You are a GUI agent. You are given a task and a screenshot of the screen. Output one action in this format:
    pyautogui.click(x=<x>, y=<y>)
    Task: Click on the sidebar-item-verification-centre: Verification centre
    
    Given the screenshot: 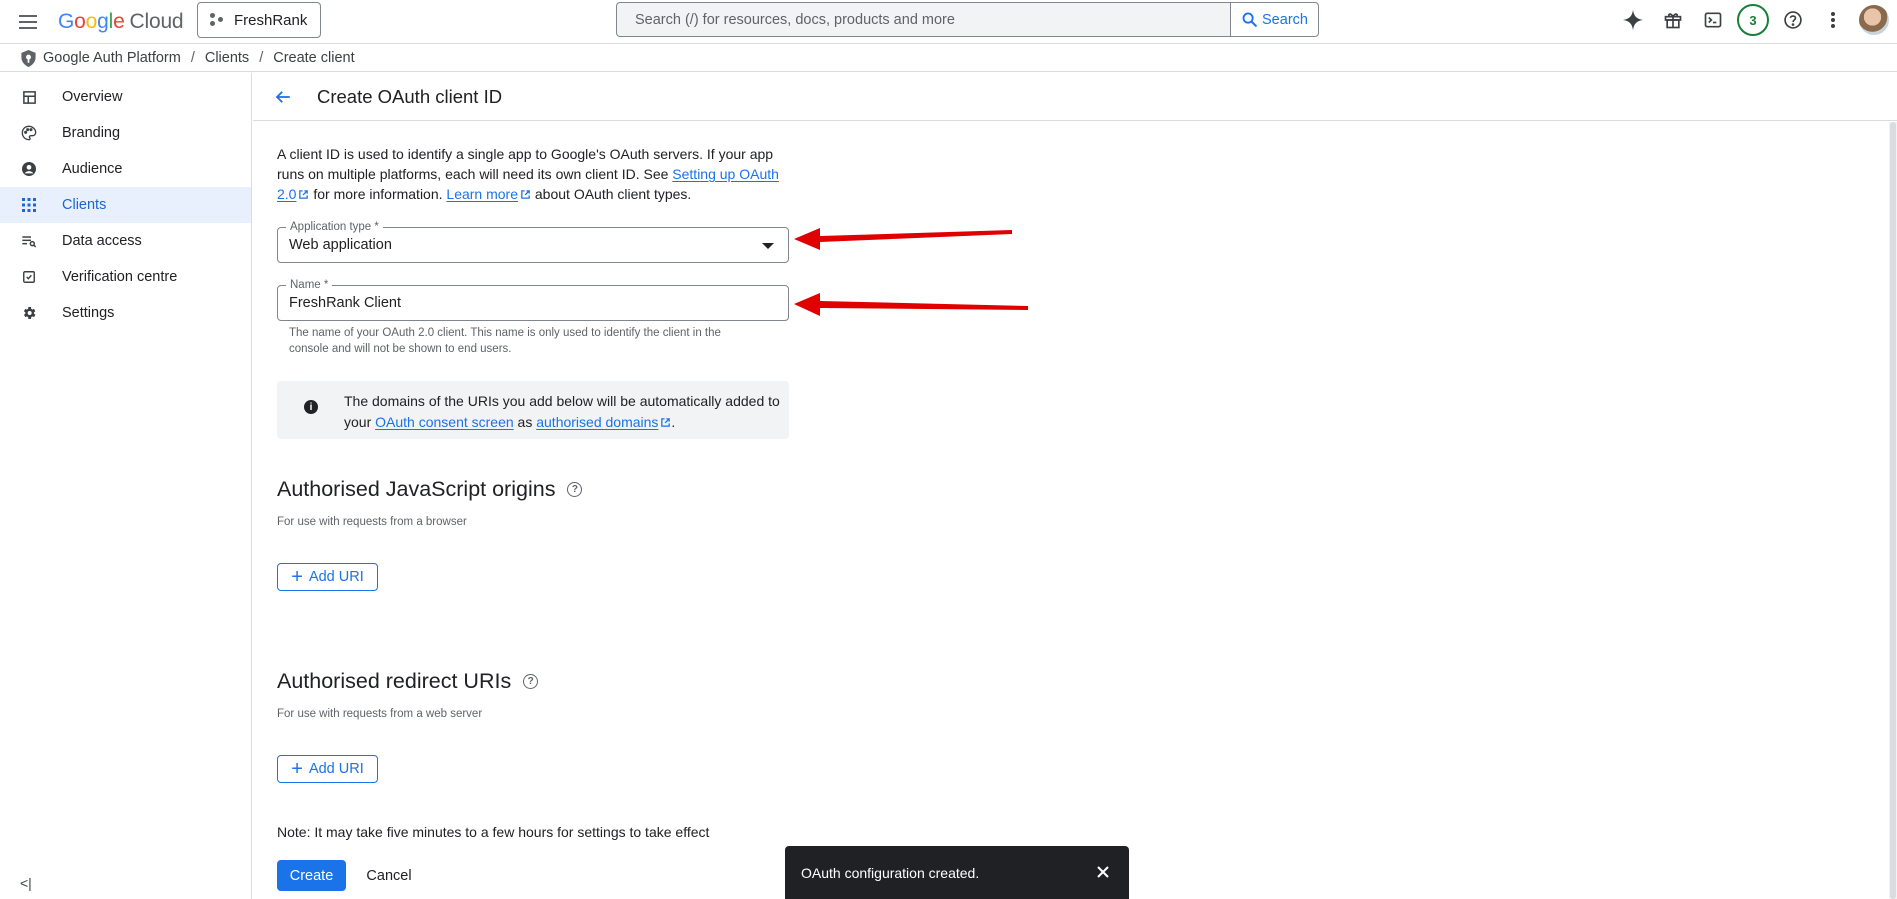 What is the action you would take?
    pyautogui.click(x=125, y=277)
    